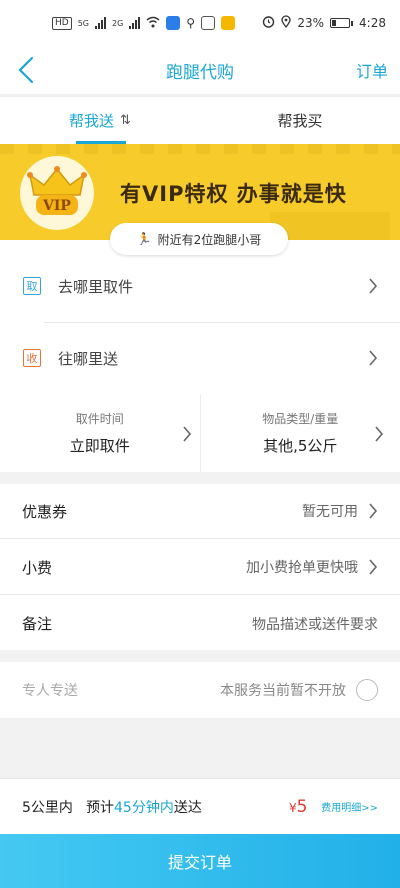 The width and height of the screenshot is (400, 888). What do you see at coordinates (233, 194) in the screenshot?
I see `vip-slogan: 有VIP特权 办事就是快` at bounding box center [233, 194].